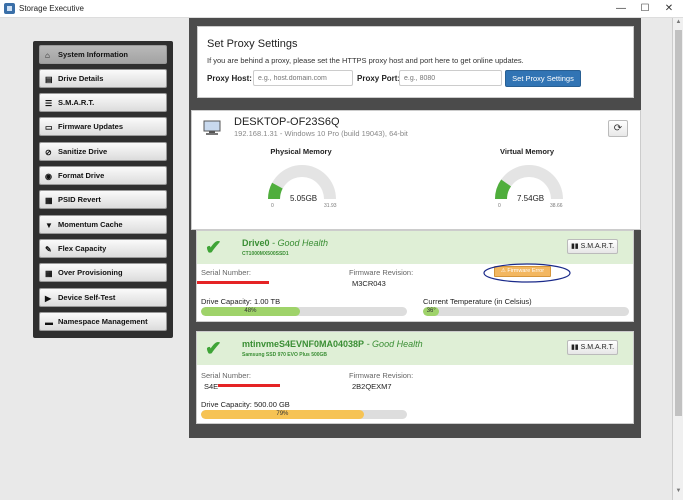  What do you see at coordinates (9, 8) in the screenshot?
I see `app-logo-icon` at bounding box center [9, 8].